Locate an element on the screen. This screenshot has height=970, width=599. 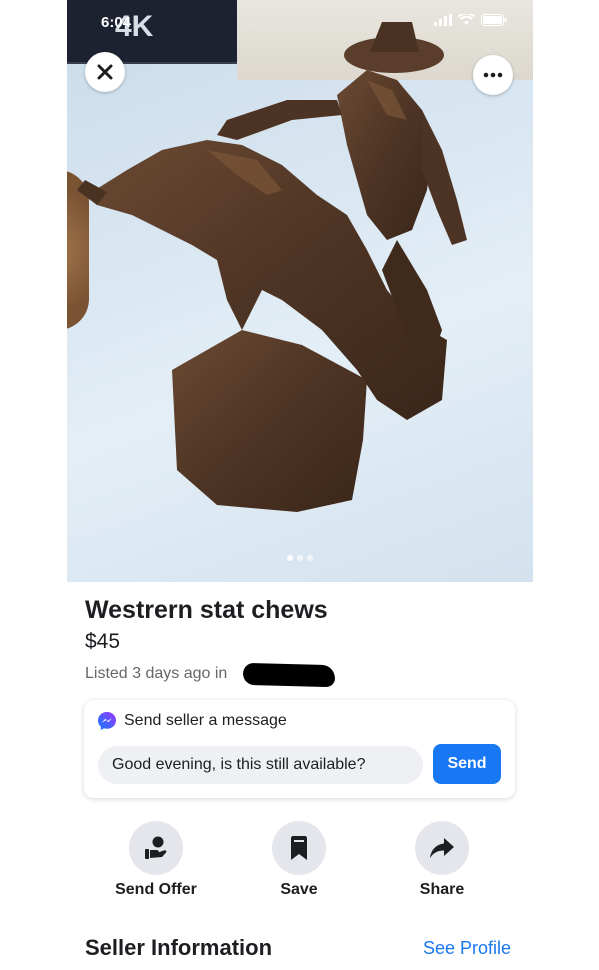
share-icon-wrap is located at coordinates (442, 848).